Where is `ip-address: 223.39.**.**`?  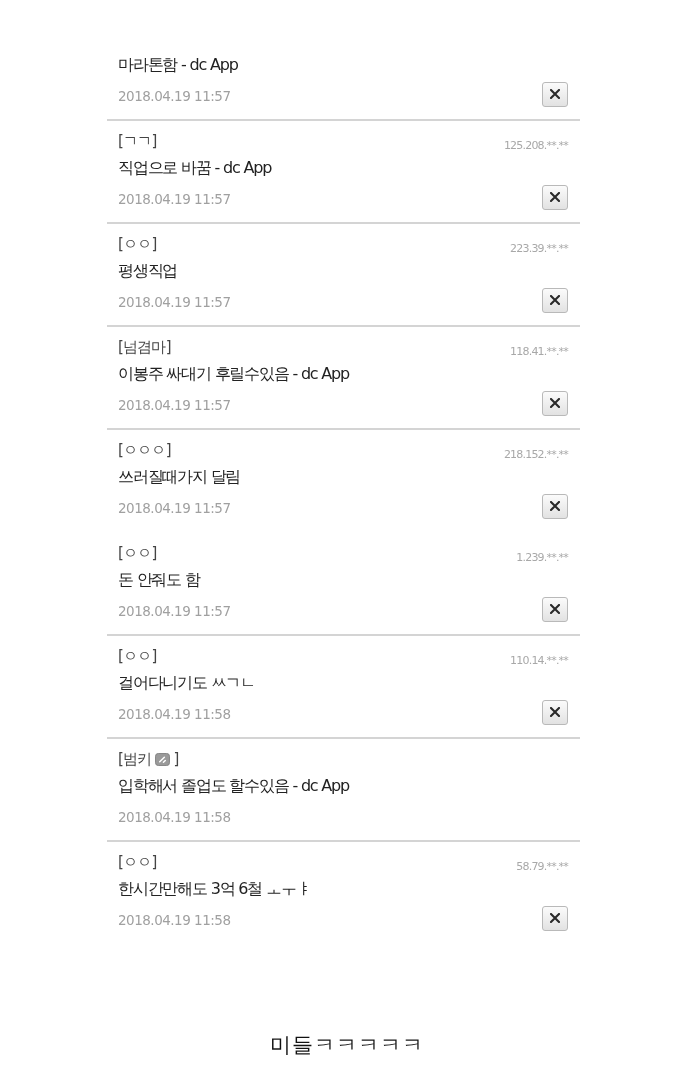 ip-address: 223.39.**.** is located at coordinates (539, 248).